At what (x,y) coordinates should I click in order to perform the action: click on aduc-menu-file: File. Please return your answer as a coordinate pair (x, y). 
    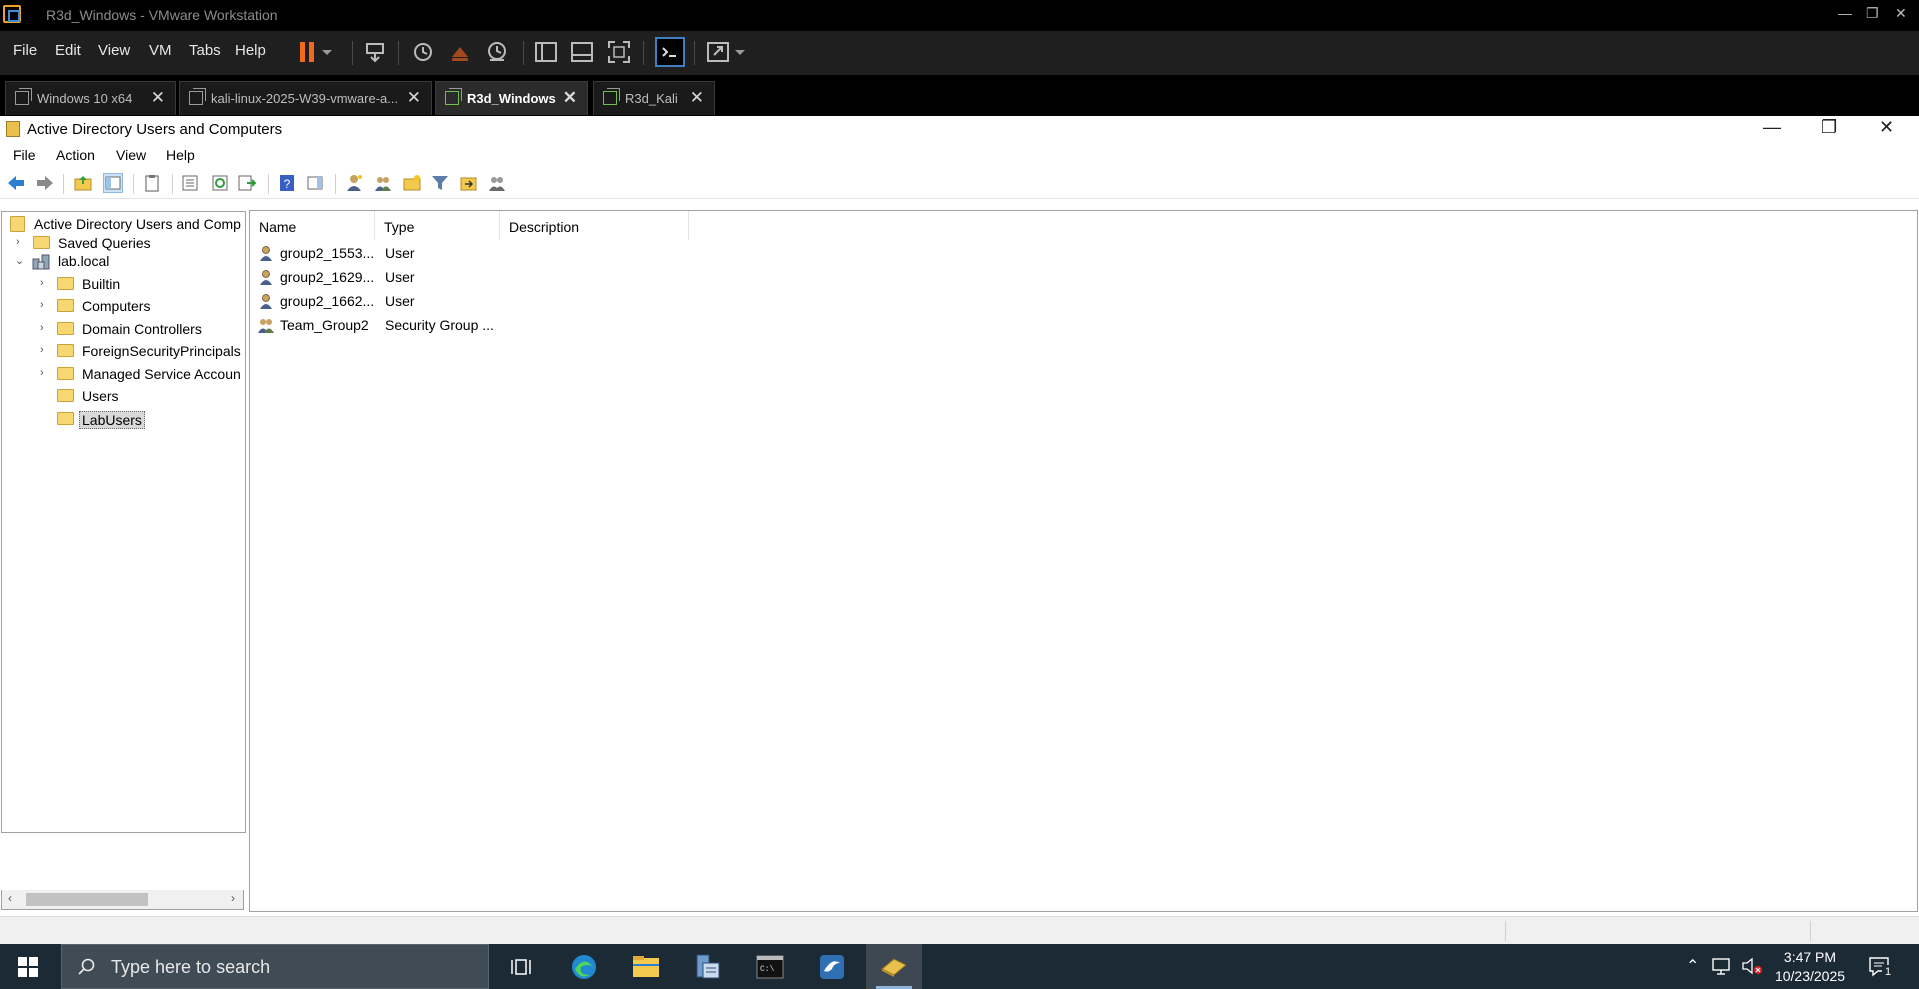
    Looking at the image, I should click on (24, 155).